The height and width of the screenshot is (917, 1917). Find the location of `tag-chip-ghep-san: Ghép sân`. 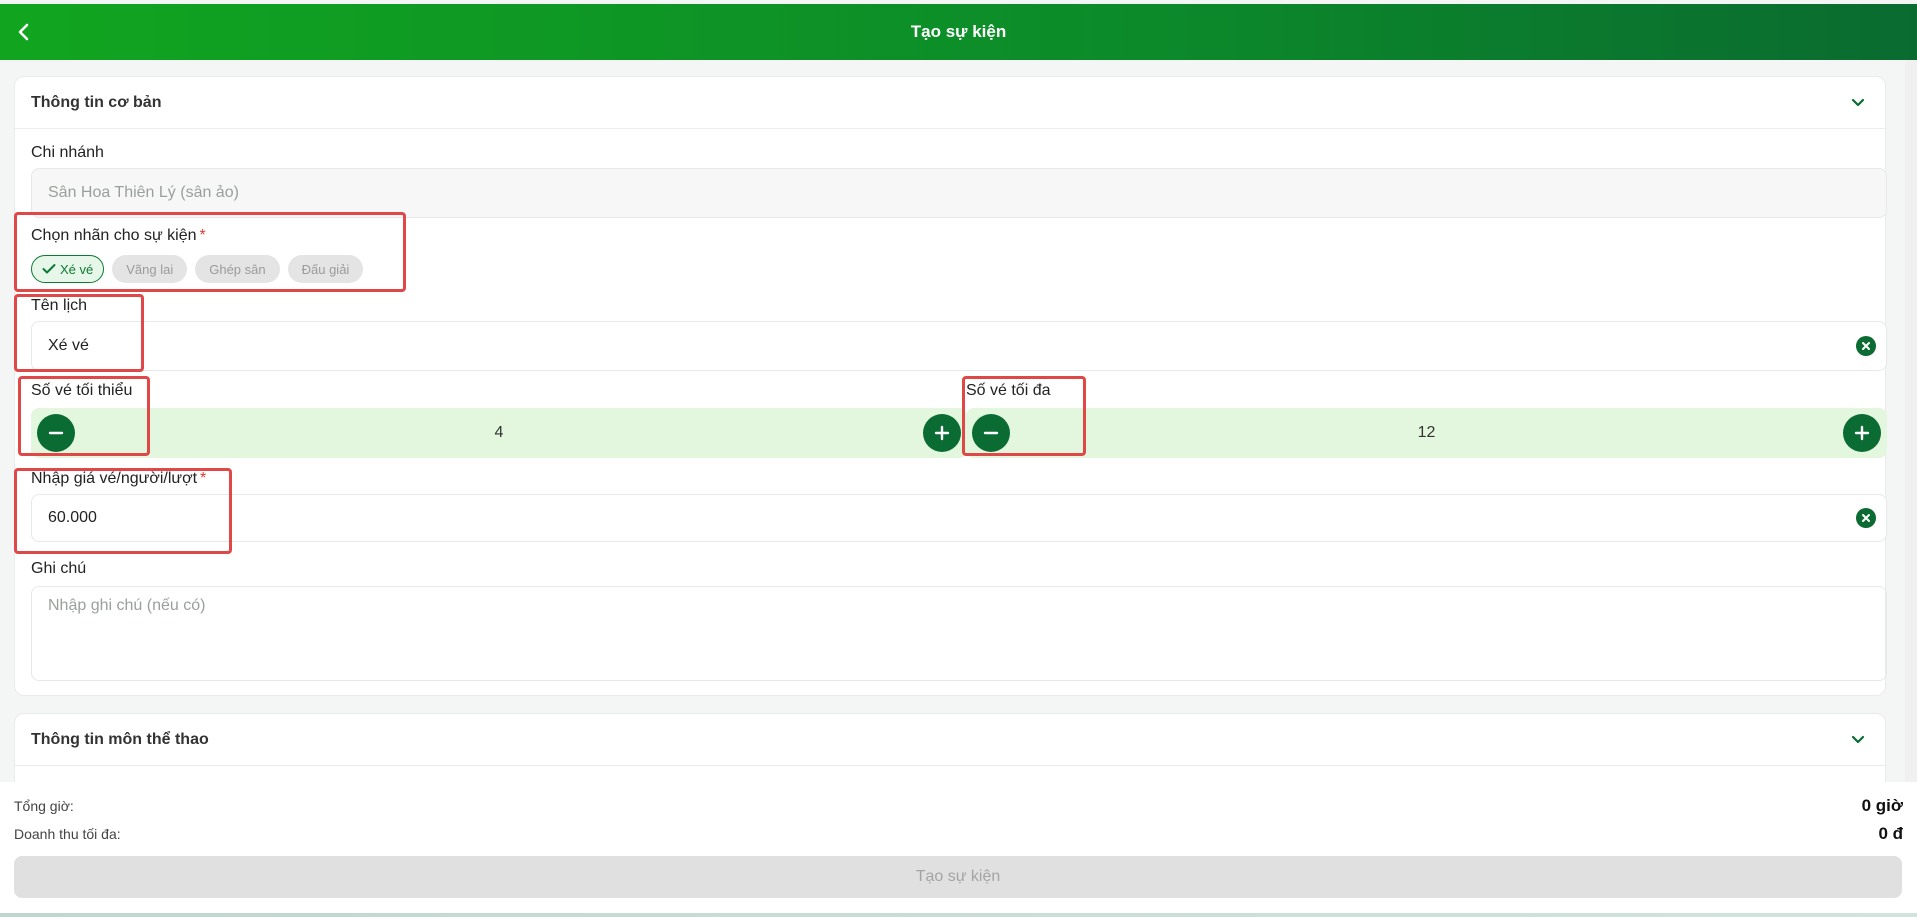

tag-chip-ghep-san: Ghép sân is located at coordinates (237, 269).